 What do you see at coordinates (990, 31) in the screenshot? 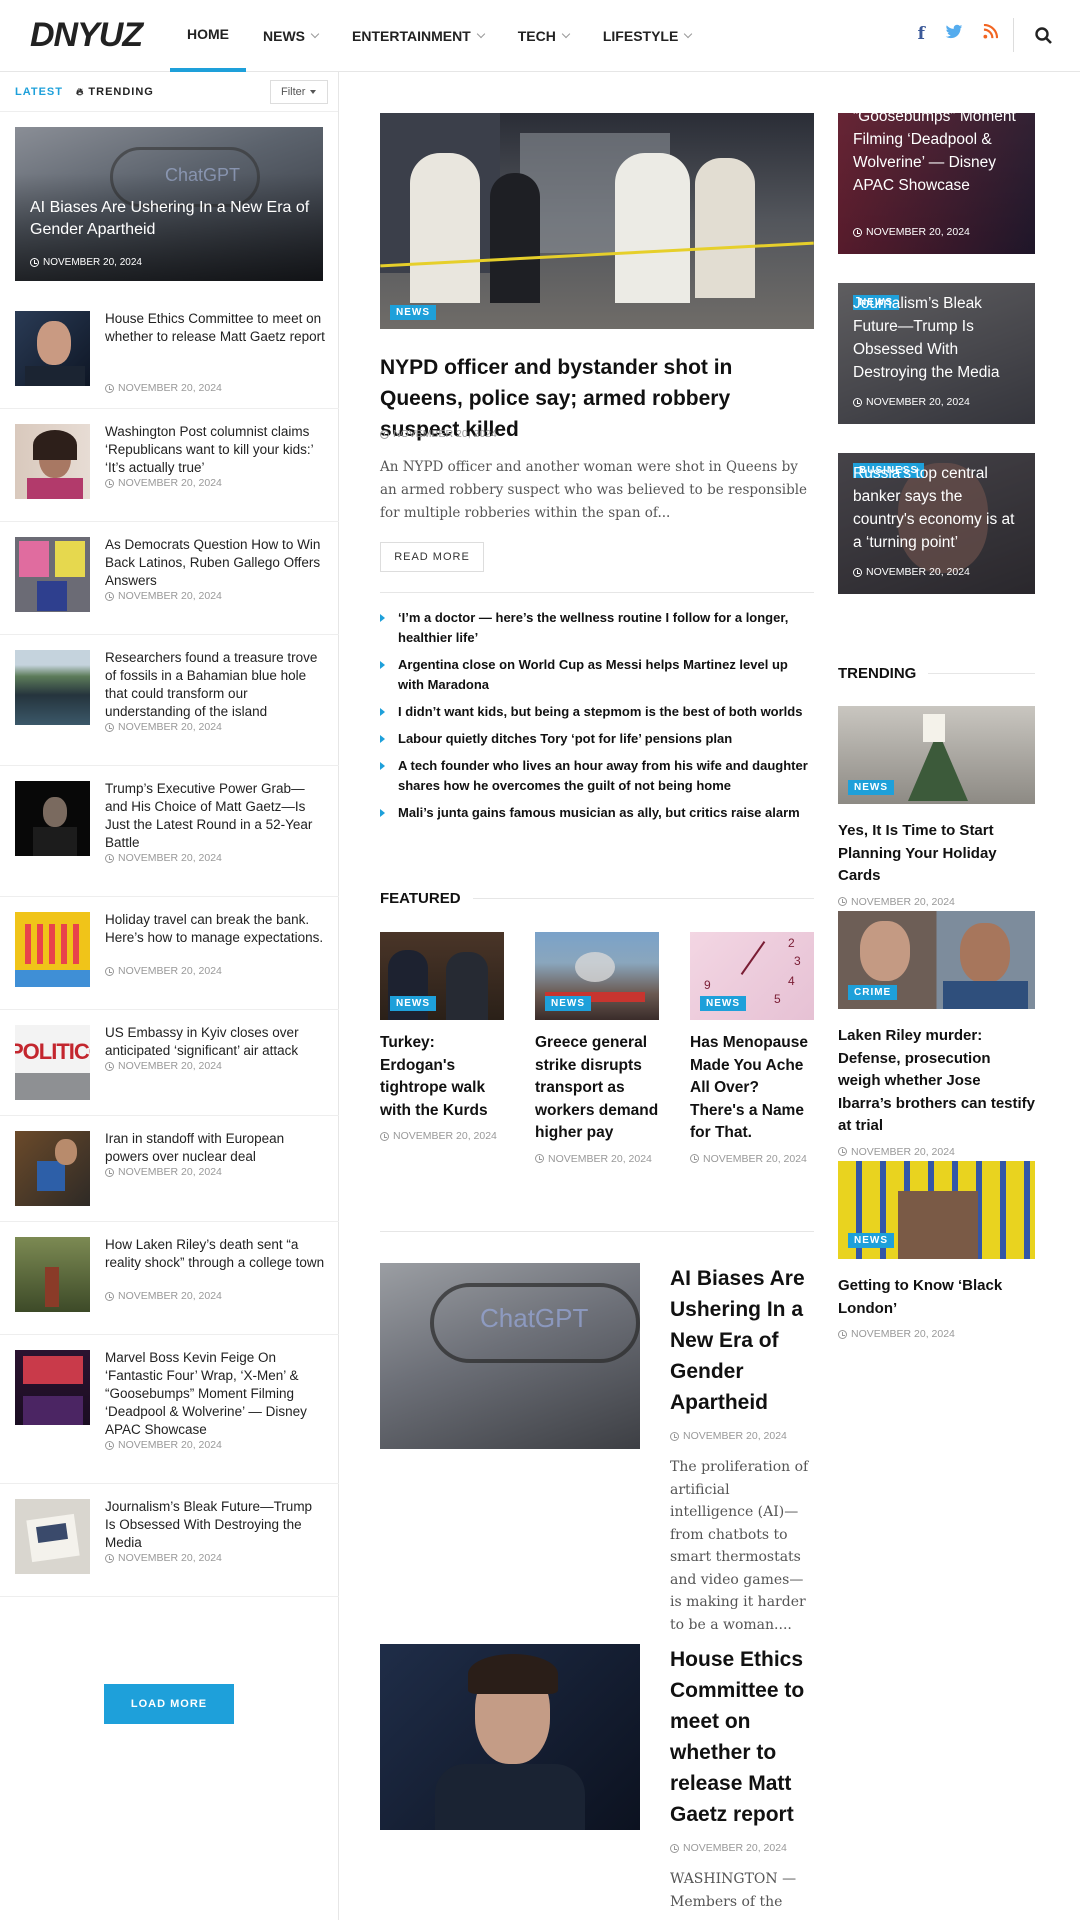
I see `rss-icon` at bounding box center [990, 31].